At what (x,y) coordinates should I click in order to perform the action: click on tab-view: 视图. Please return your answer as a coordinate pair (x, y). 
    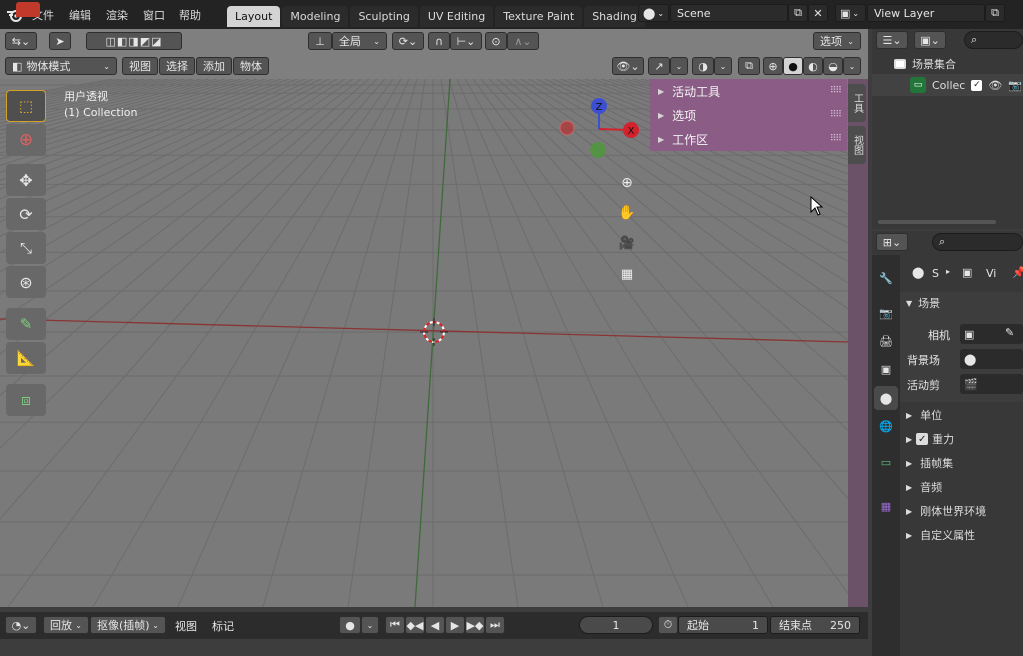
    Looking at the image, I should click on (857, 145).